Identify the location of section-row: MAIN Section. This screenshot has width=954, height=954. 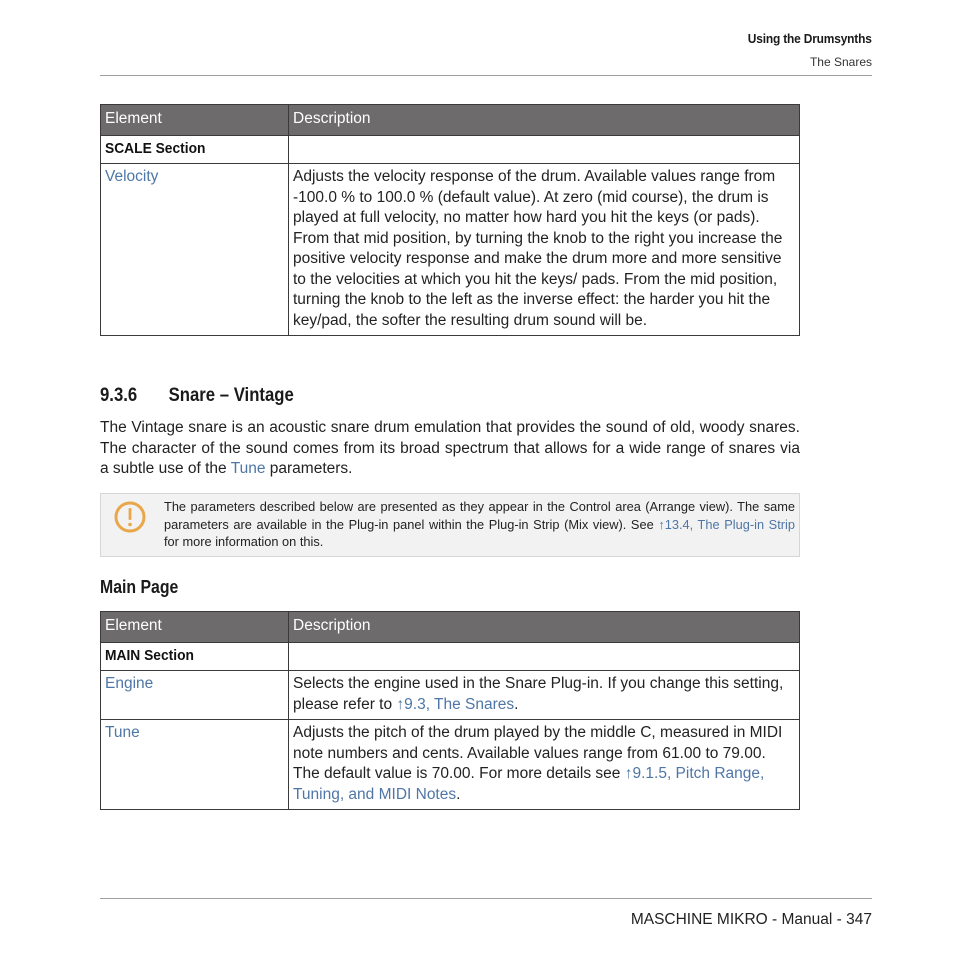
(450, 656).